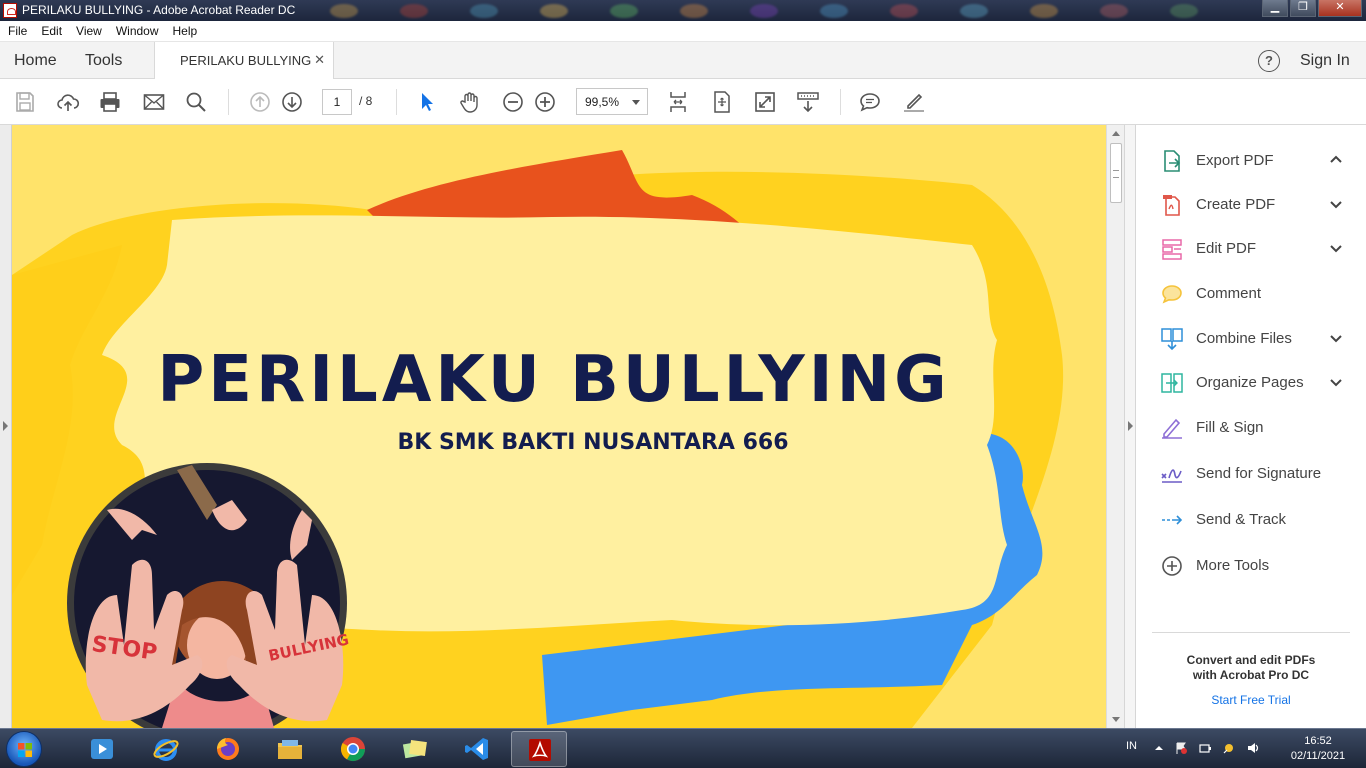 The width and height of the screenshot is (1366, 768). Describe the element at coordinates (51, 31) in the screenshot. I see `menu-edit: Edit` at that location.